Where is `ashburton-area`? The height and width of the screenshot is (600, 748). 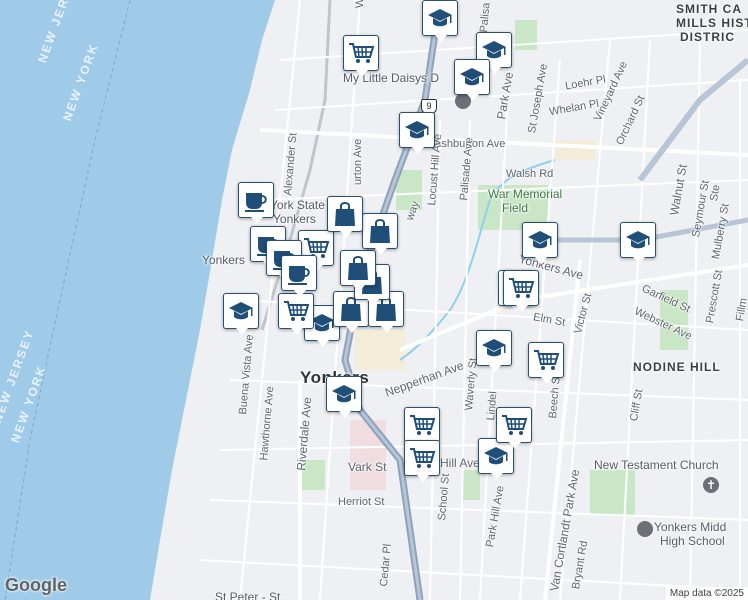
ashburton-area is located at coordinates (575, 150).